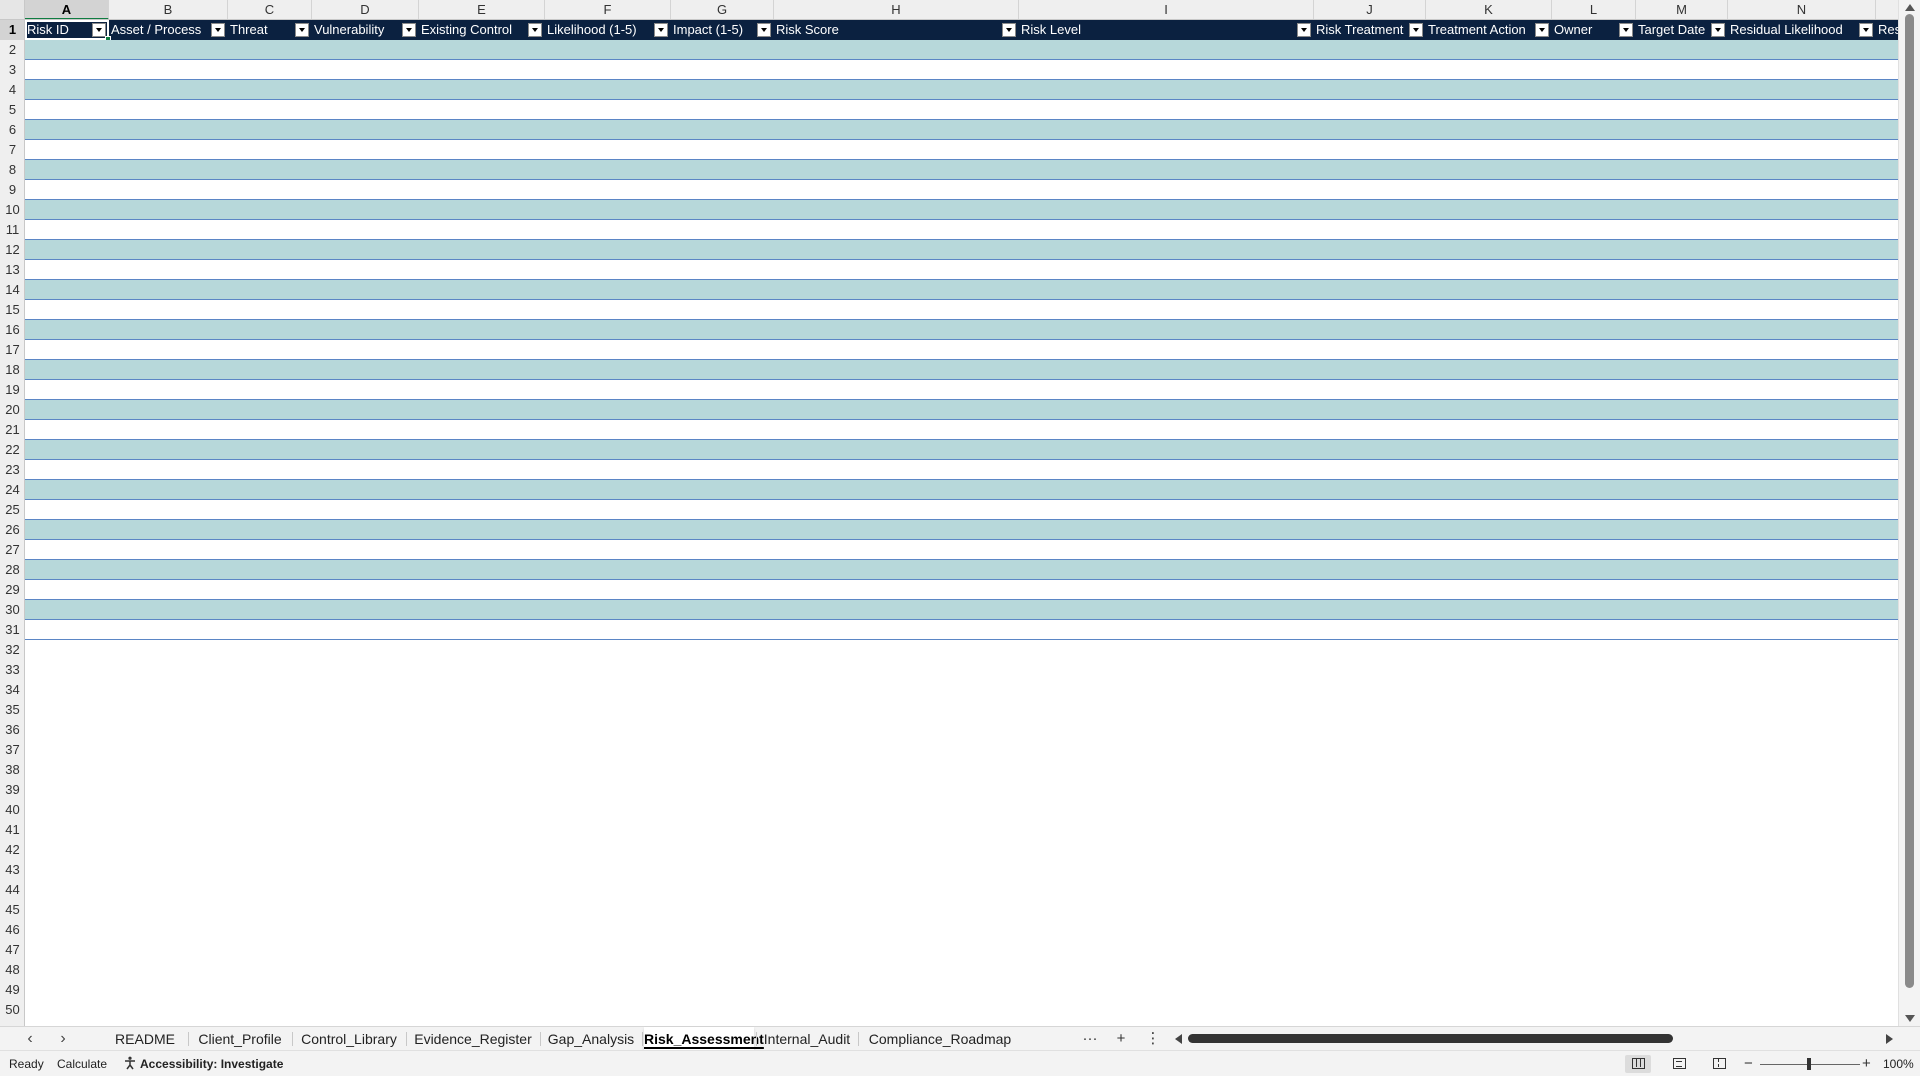 The height and width of the screenshot is (1076, 1920). I want to click on tab-options-icon: ⋮, so click(1153, 1039).